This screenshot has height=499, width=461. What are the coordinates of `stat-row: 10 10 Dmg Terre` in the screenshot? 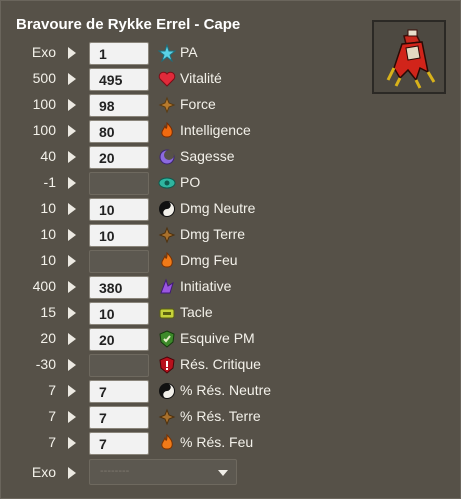 It's located at (230, 235).